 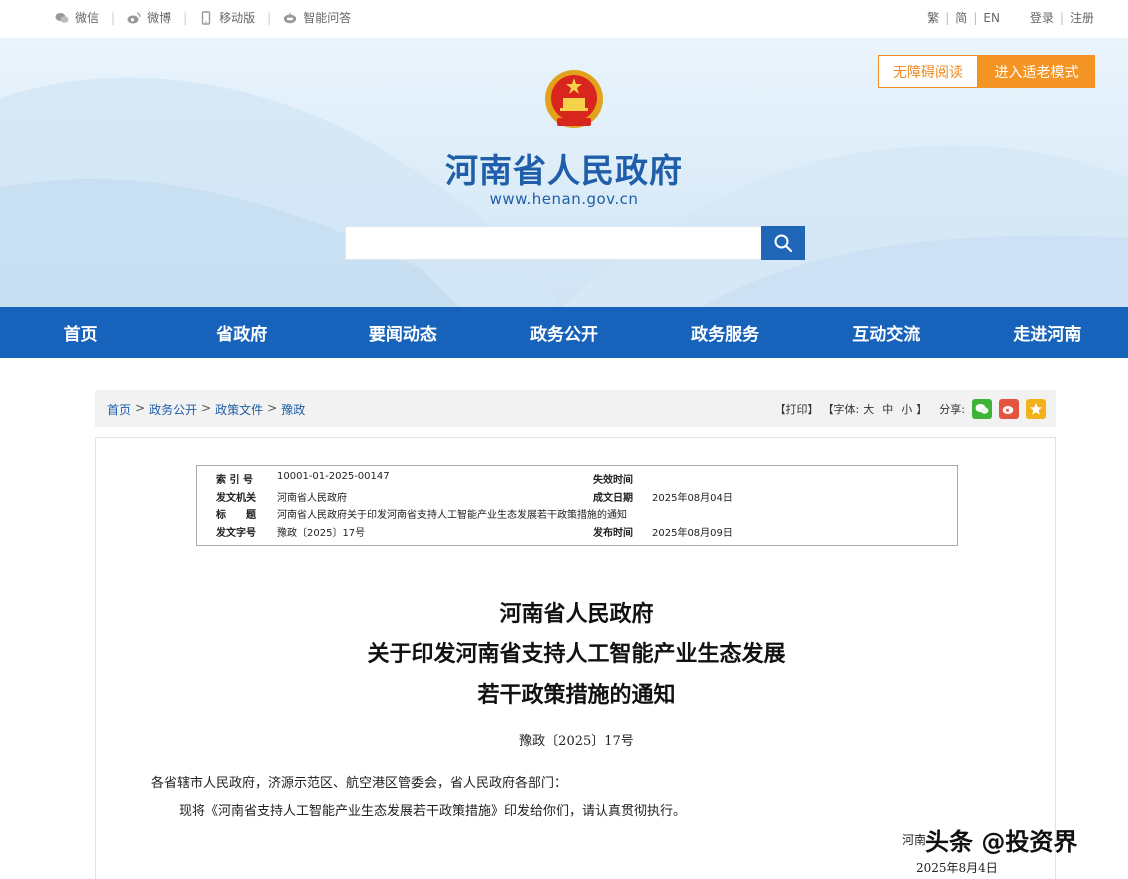 I want to click on mobile-link: 移动版, so click(x=227, y=17).